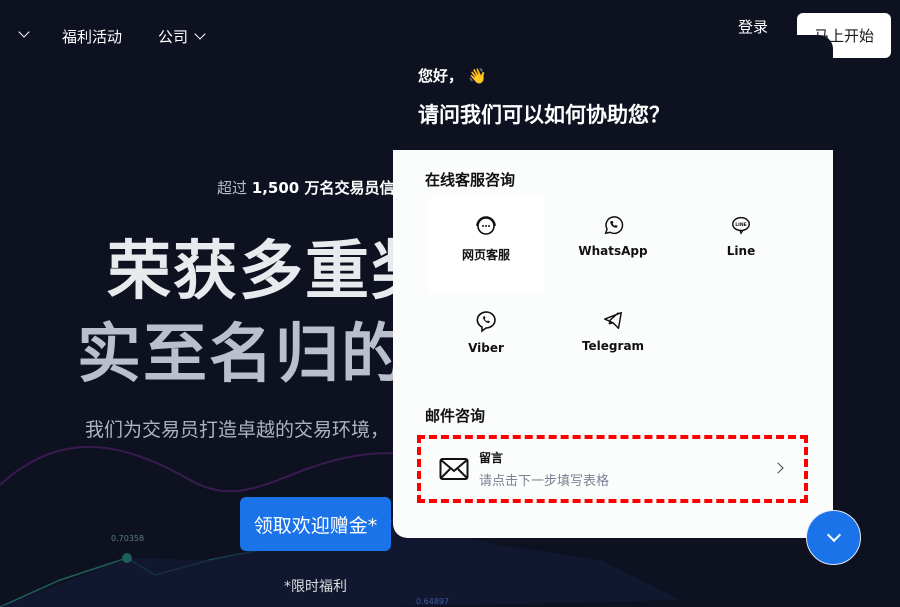  I want to click on collapse-chat-button, so click(833, 537).